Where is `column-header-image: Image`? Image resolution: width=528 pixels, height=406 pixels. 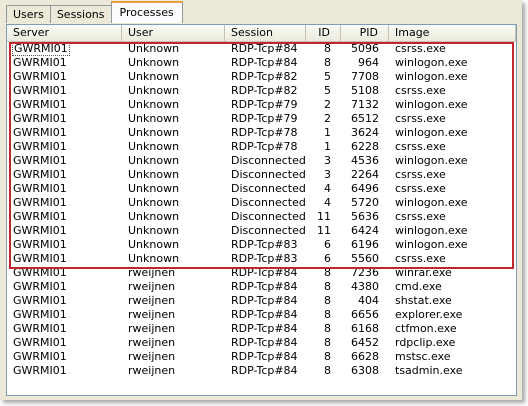 column-header-image: Image is located at coordinates (452, 33).